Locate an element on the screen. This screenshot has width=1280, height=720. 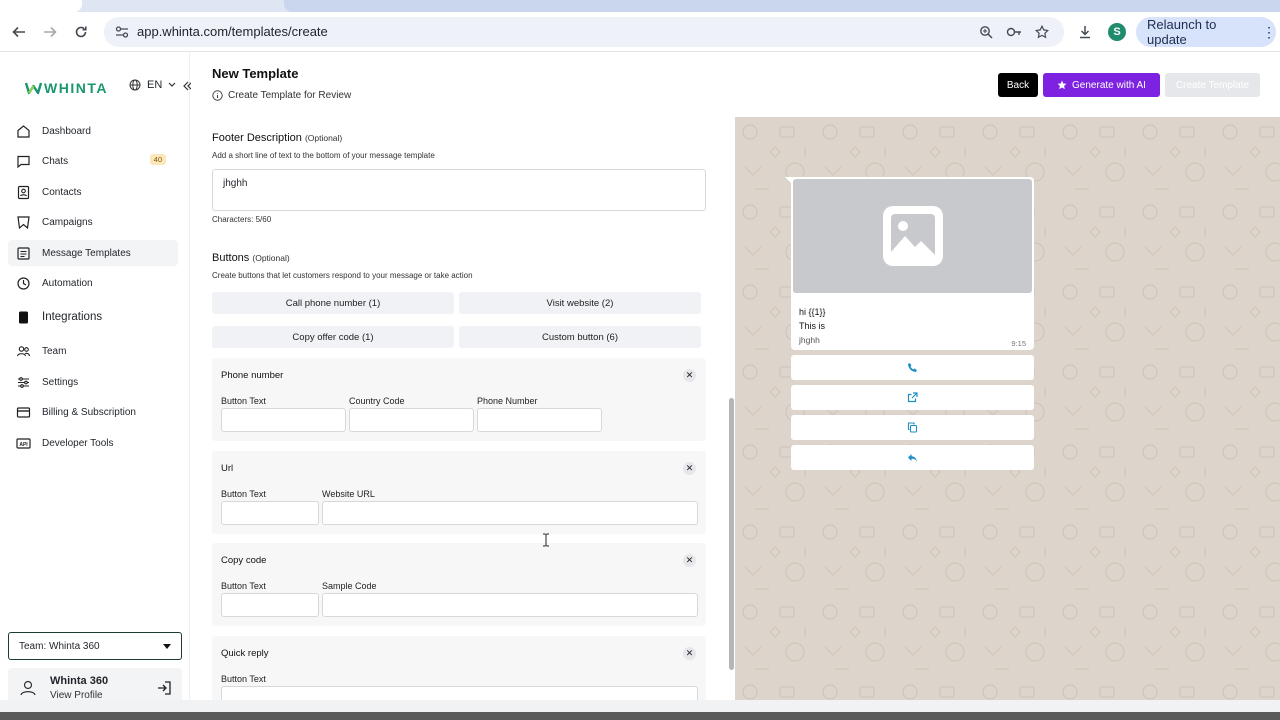
preview-copy-button is located at coordinates (912, 427).